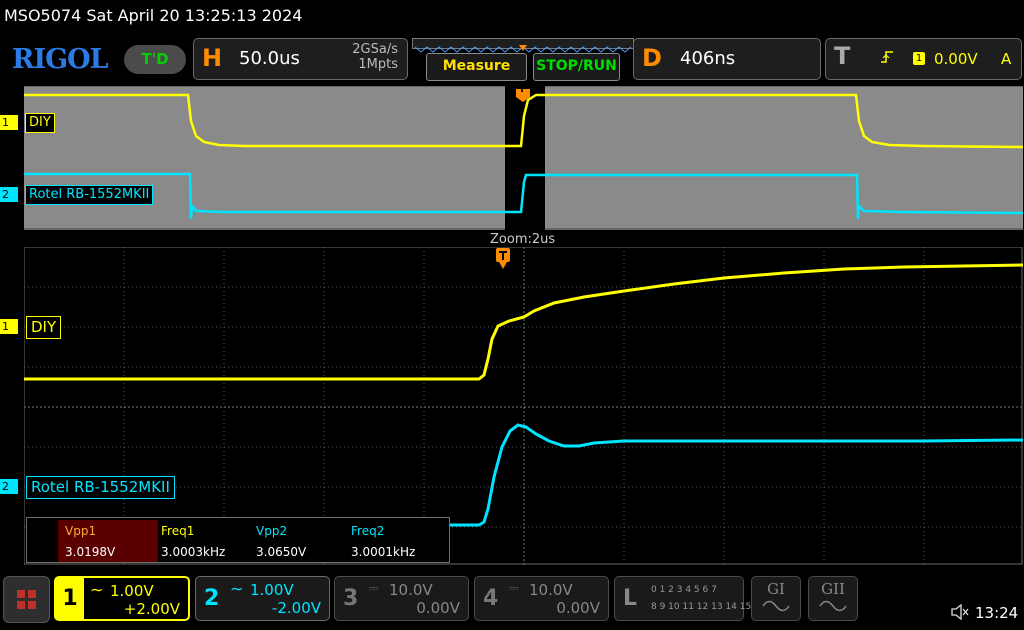 The width and height of the screenshot is (1024, 630). Describe the element at coordinates (684, 590) in the screenshot. I see `logic-channels-row1: 0 1 2 3 4 5 6 7` at that location.